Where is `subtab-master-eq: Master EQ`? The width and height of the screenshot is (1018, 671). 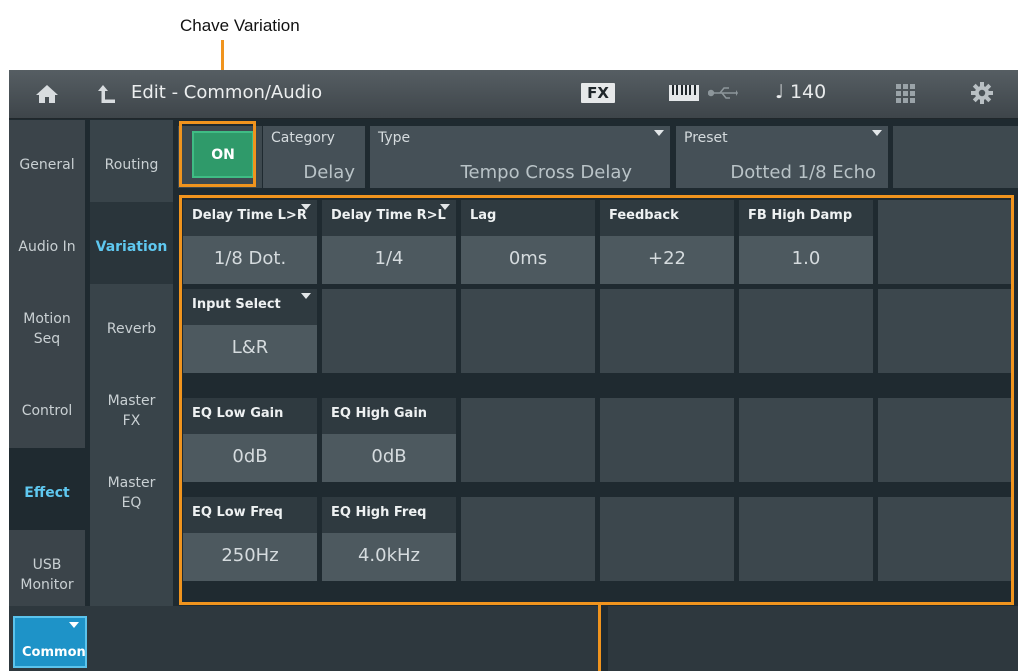 subtab-master-eq: Master EQ is located at coordinates (131, 493).